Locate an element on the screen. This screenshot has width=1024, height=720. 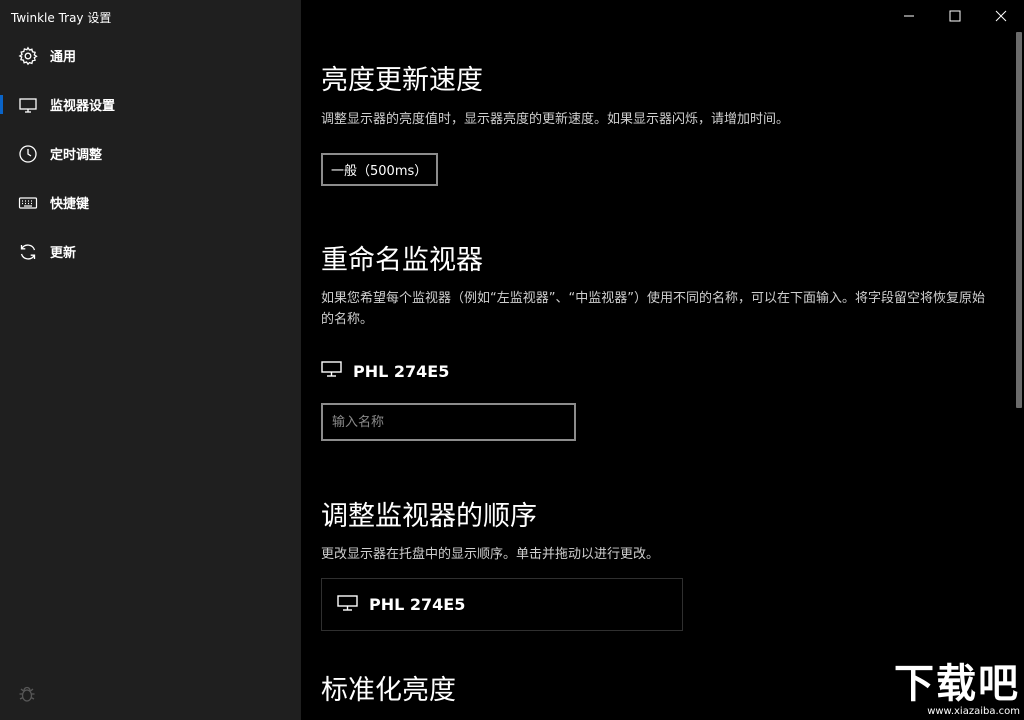
section-title-rename: 重命名监视器 is located at coordinates (402, 260).